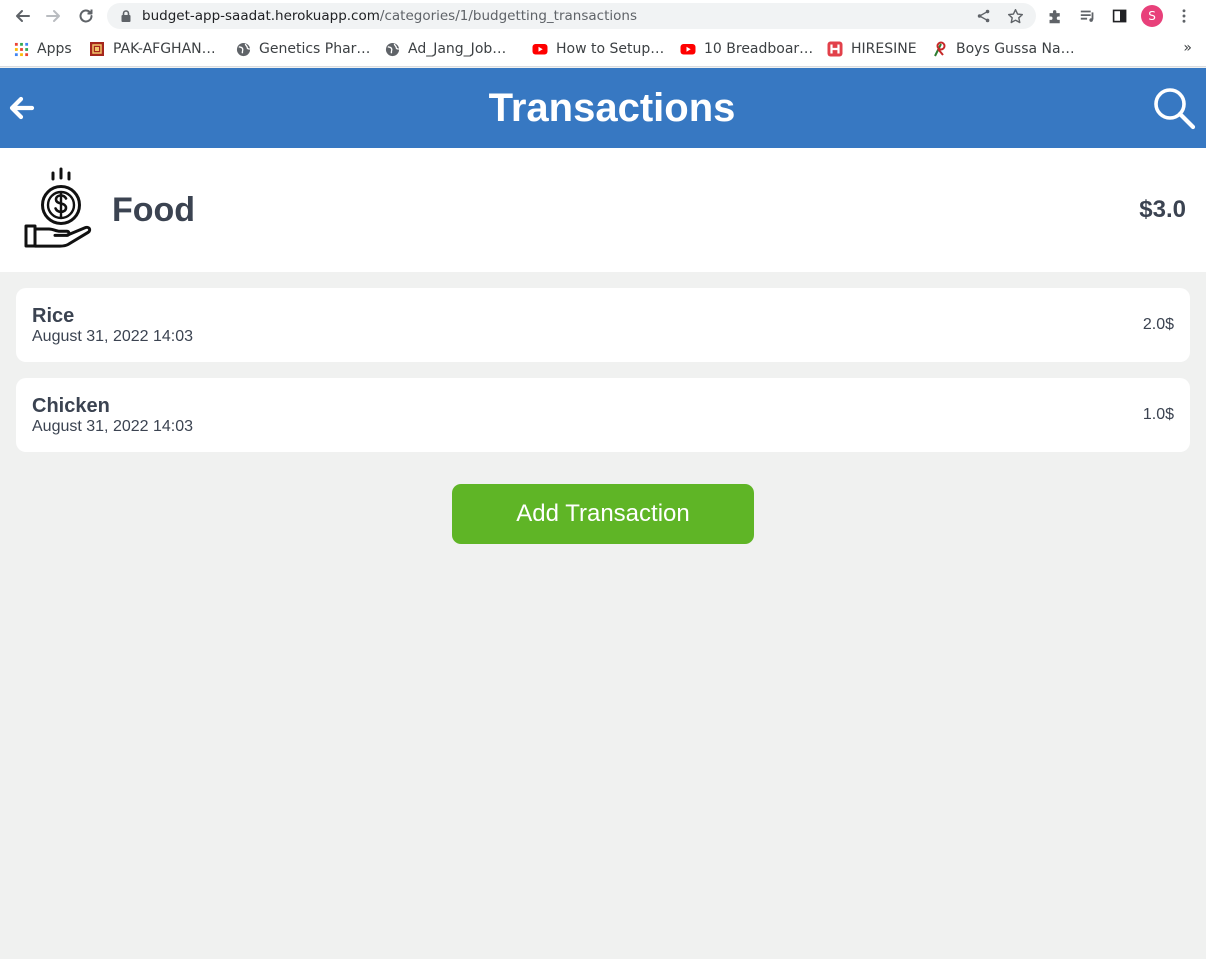 The height and width of the screenshot is (959, 1206). Describe the element at coordinates (154, 210) in the screenshot. I see `category-name: Food` at that location.